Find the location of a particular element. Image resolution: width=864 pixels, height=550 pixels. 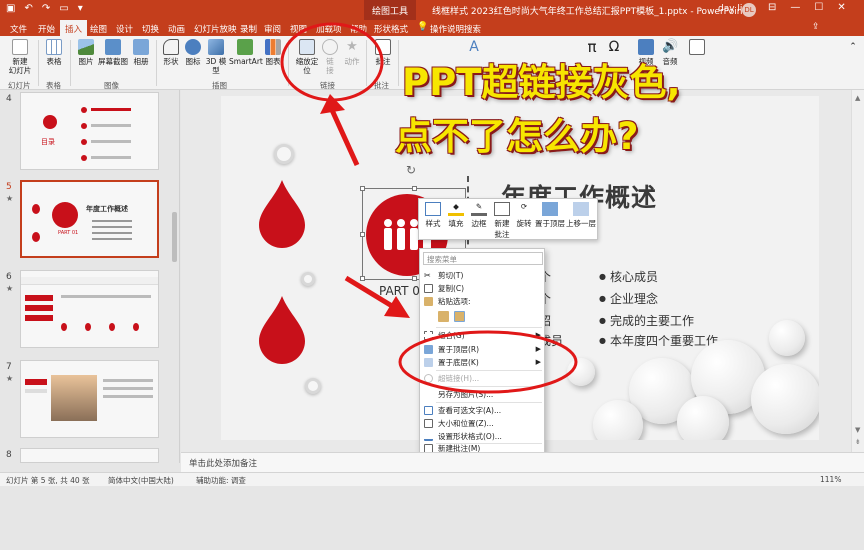

menu-search-input: 搜索菜单 is located at coordinates (483, 258).